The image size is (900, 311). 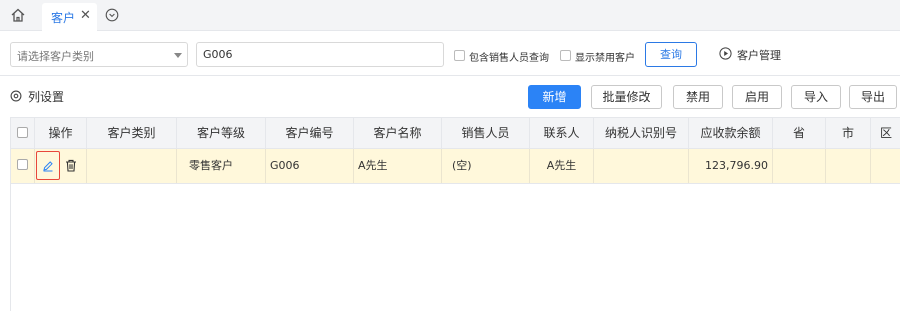 What do you see at coordinates (641, 166) in the screenshot?
I see `cell-tax-id` at bounding box center [641, 166].